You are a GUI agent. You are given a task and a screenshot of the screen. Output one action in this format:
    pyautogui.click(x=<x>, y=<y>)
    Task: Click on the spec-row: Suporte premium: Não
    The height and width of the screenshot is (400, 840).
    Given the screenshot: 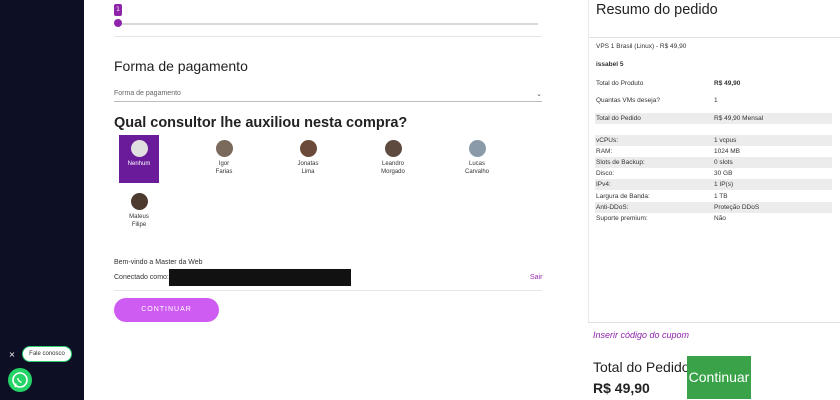 What is the action you would take?
    pyautogui.click(x=713, y=218)
    